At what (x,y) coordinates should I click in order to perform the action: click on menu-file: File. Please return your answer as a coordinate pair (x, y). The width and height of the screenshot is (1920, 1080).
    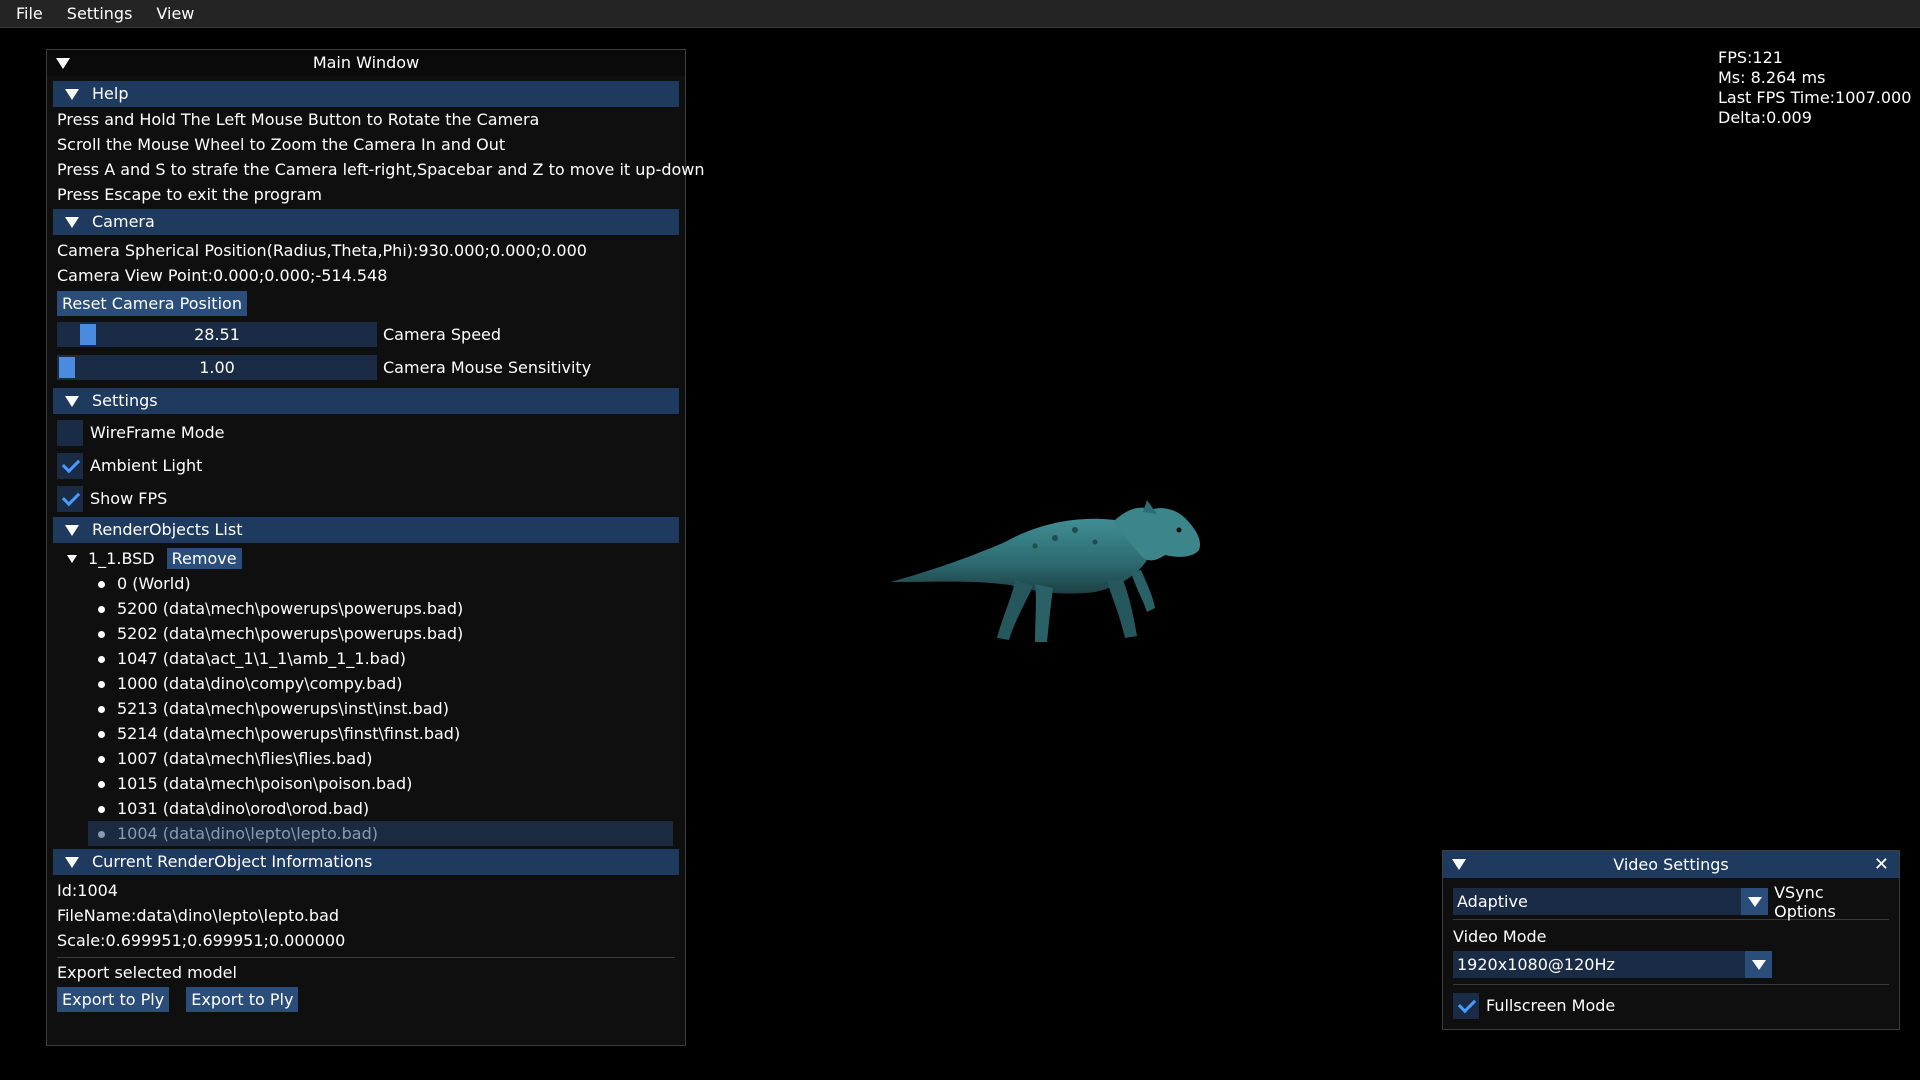
    Looking at the image, I should click on (27, 14).